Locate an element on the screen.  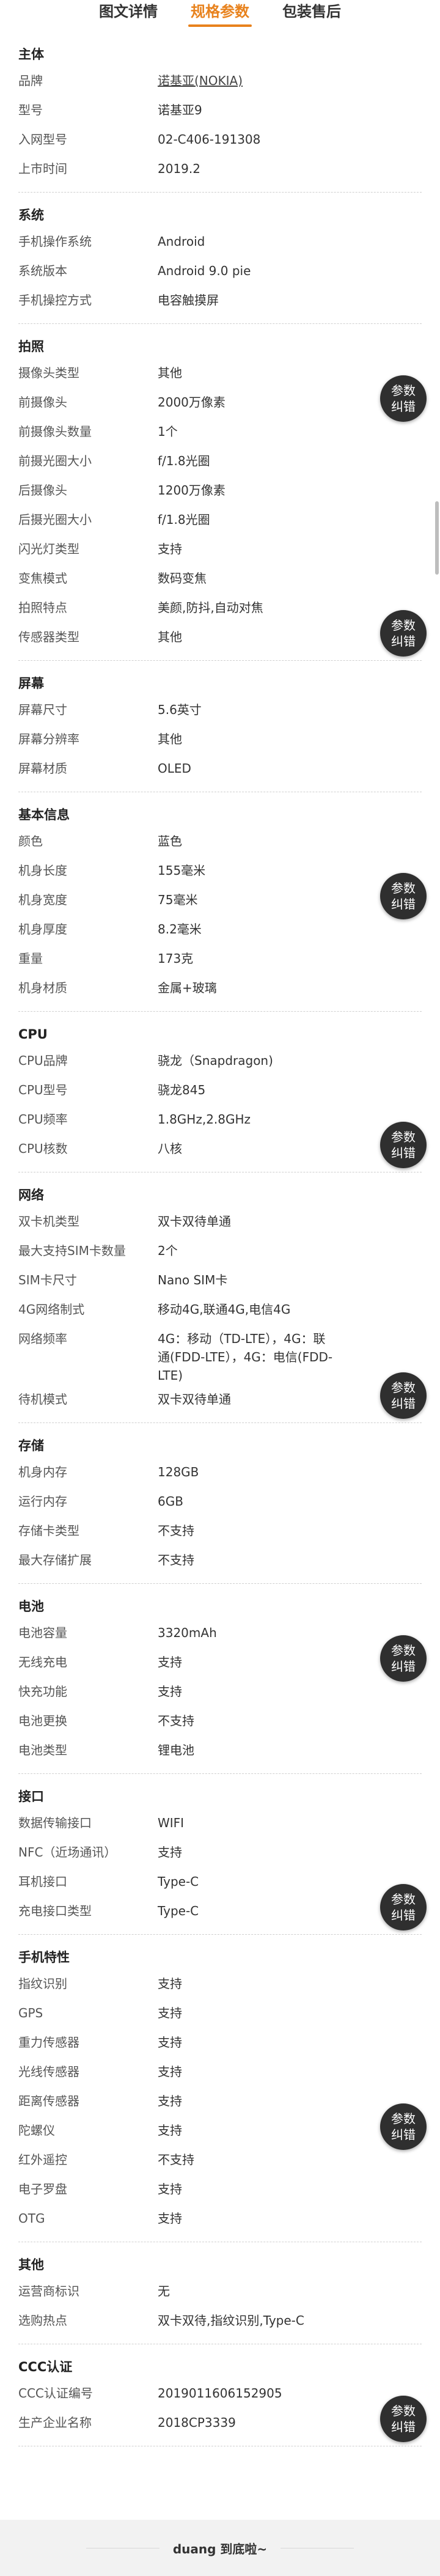
spec-label: 运行内存 is located at coordinates (43, 1501).